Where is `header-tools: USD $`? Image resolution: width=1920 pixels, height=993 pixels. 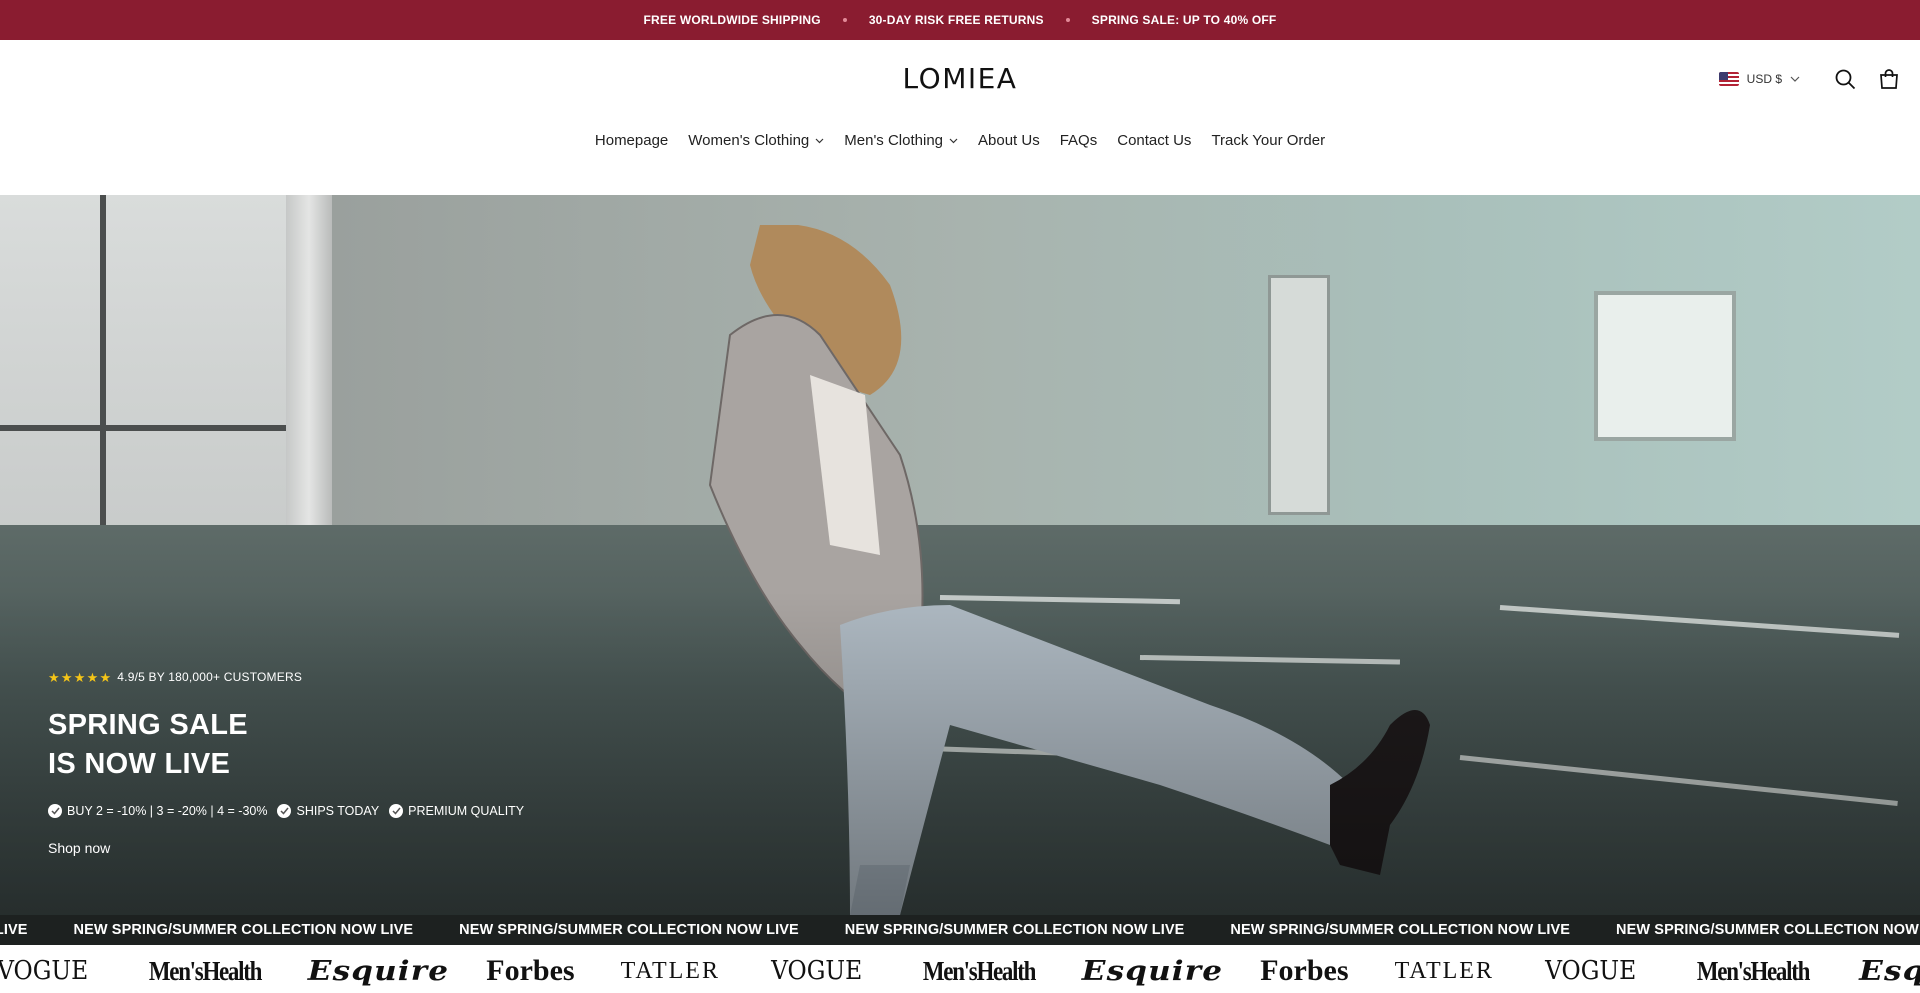
header-tools: USD $ is located at coordinates (1810, 79).